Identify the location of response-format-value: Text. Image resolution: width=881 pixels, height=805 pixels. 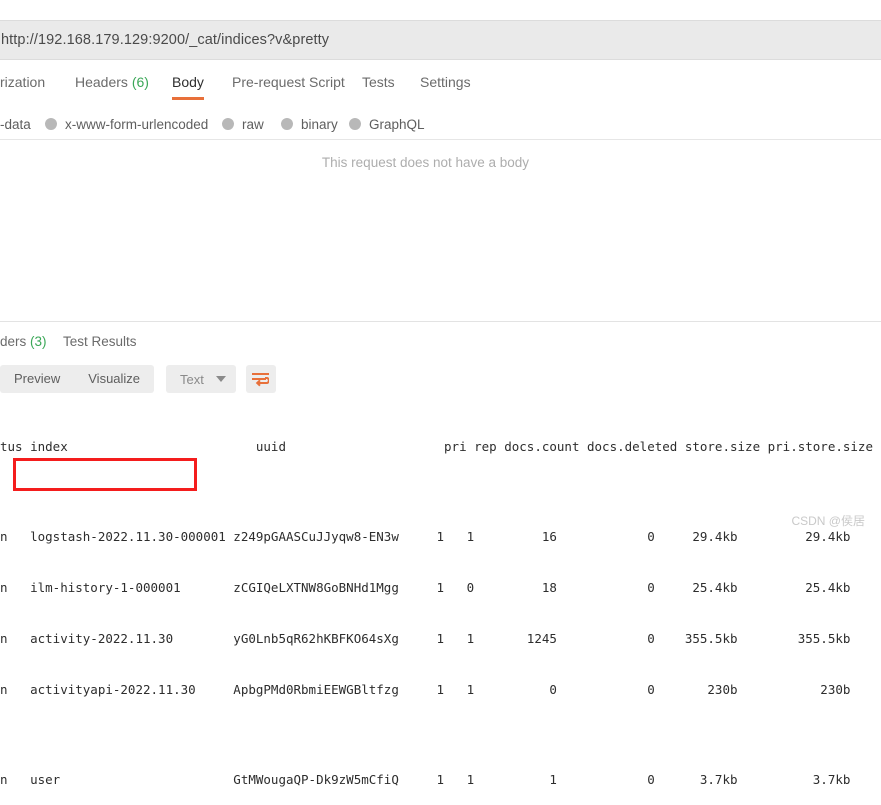
(192, 379).